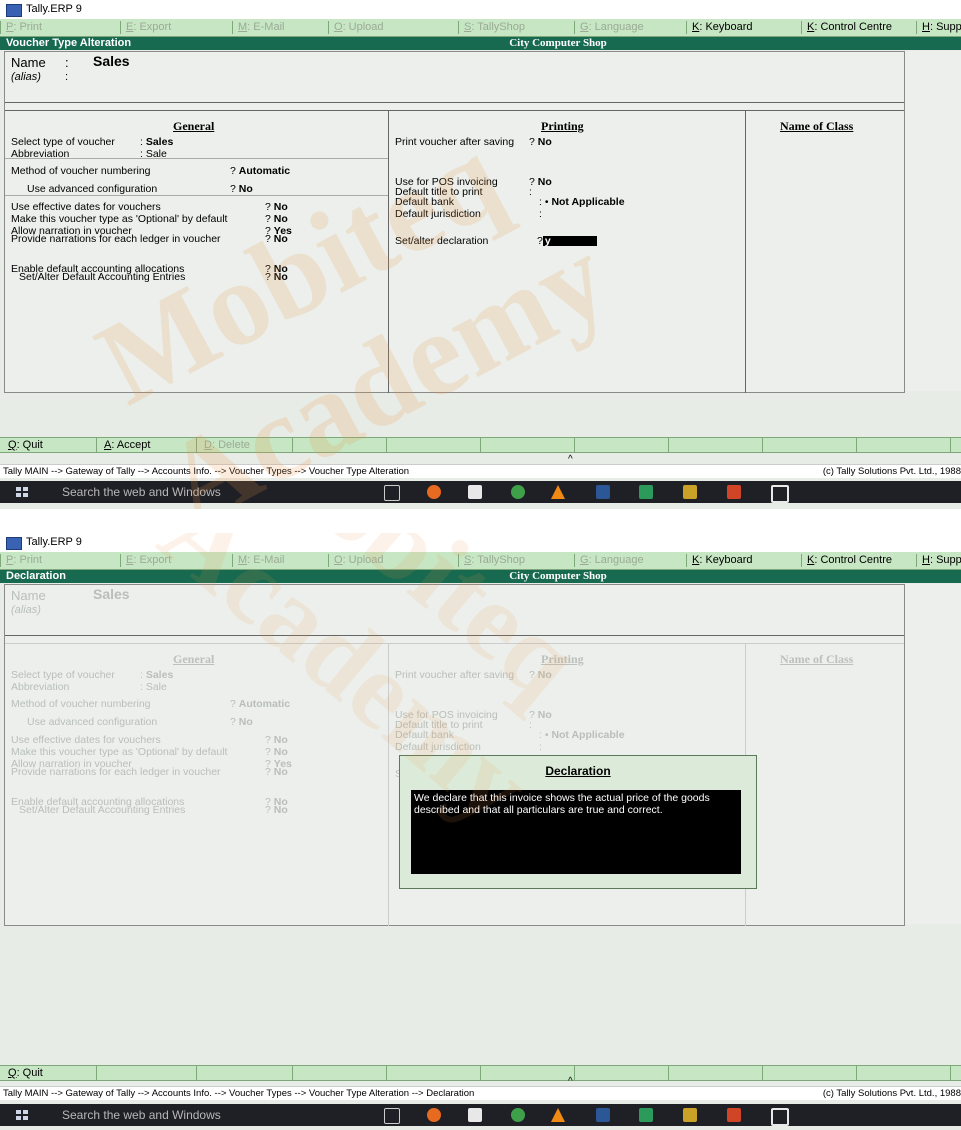  Describe the element at coordinates (111, 61) in the screenshot. I see `name-field: Sales` at that location.